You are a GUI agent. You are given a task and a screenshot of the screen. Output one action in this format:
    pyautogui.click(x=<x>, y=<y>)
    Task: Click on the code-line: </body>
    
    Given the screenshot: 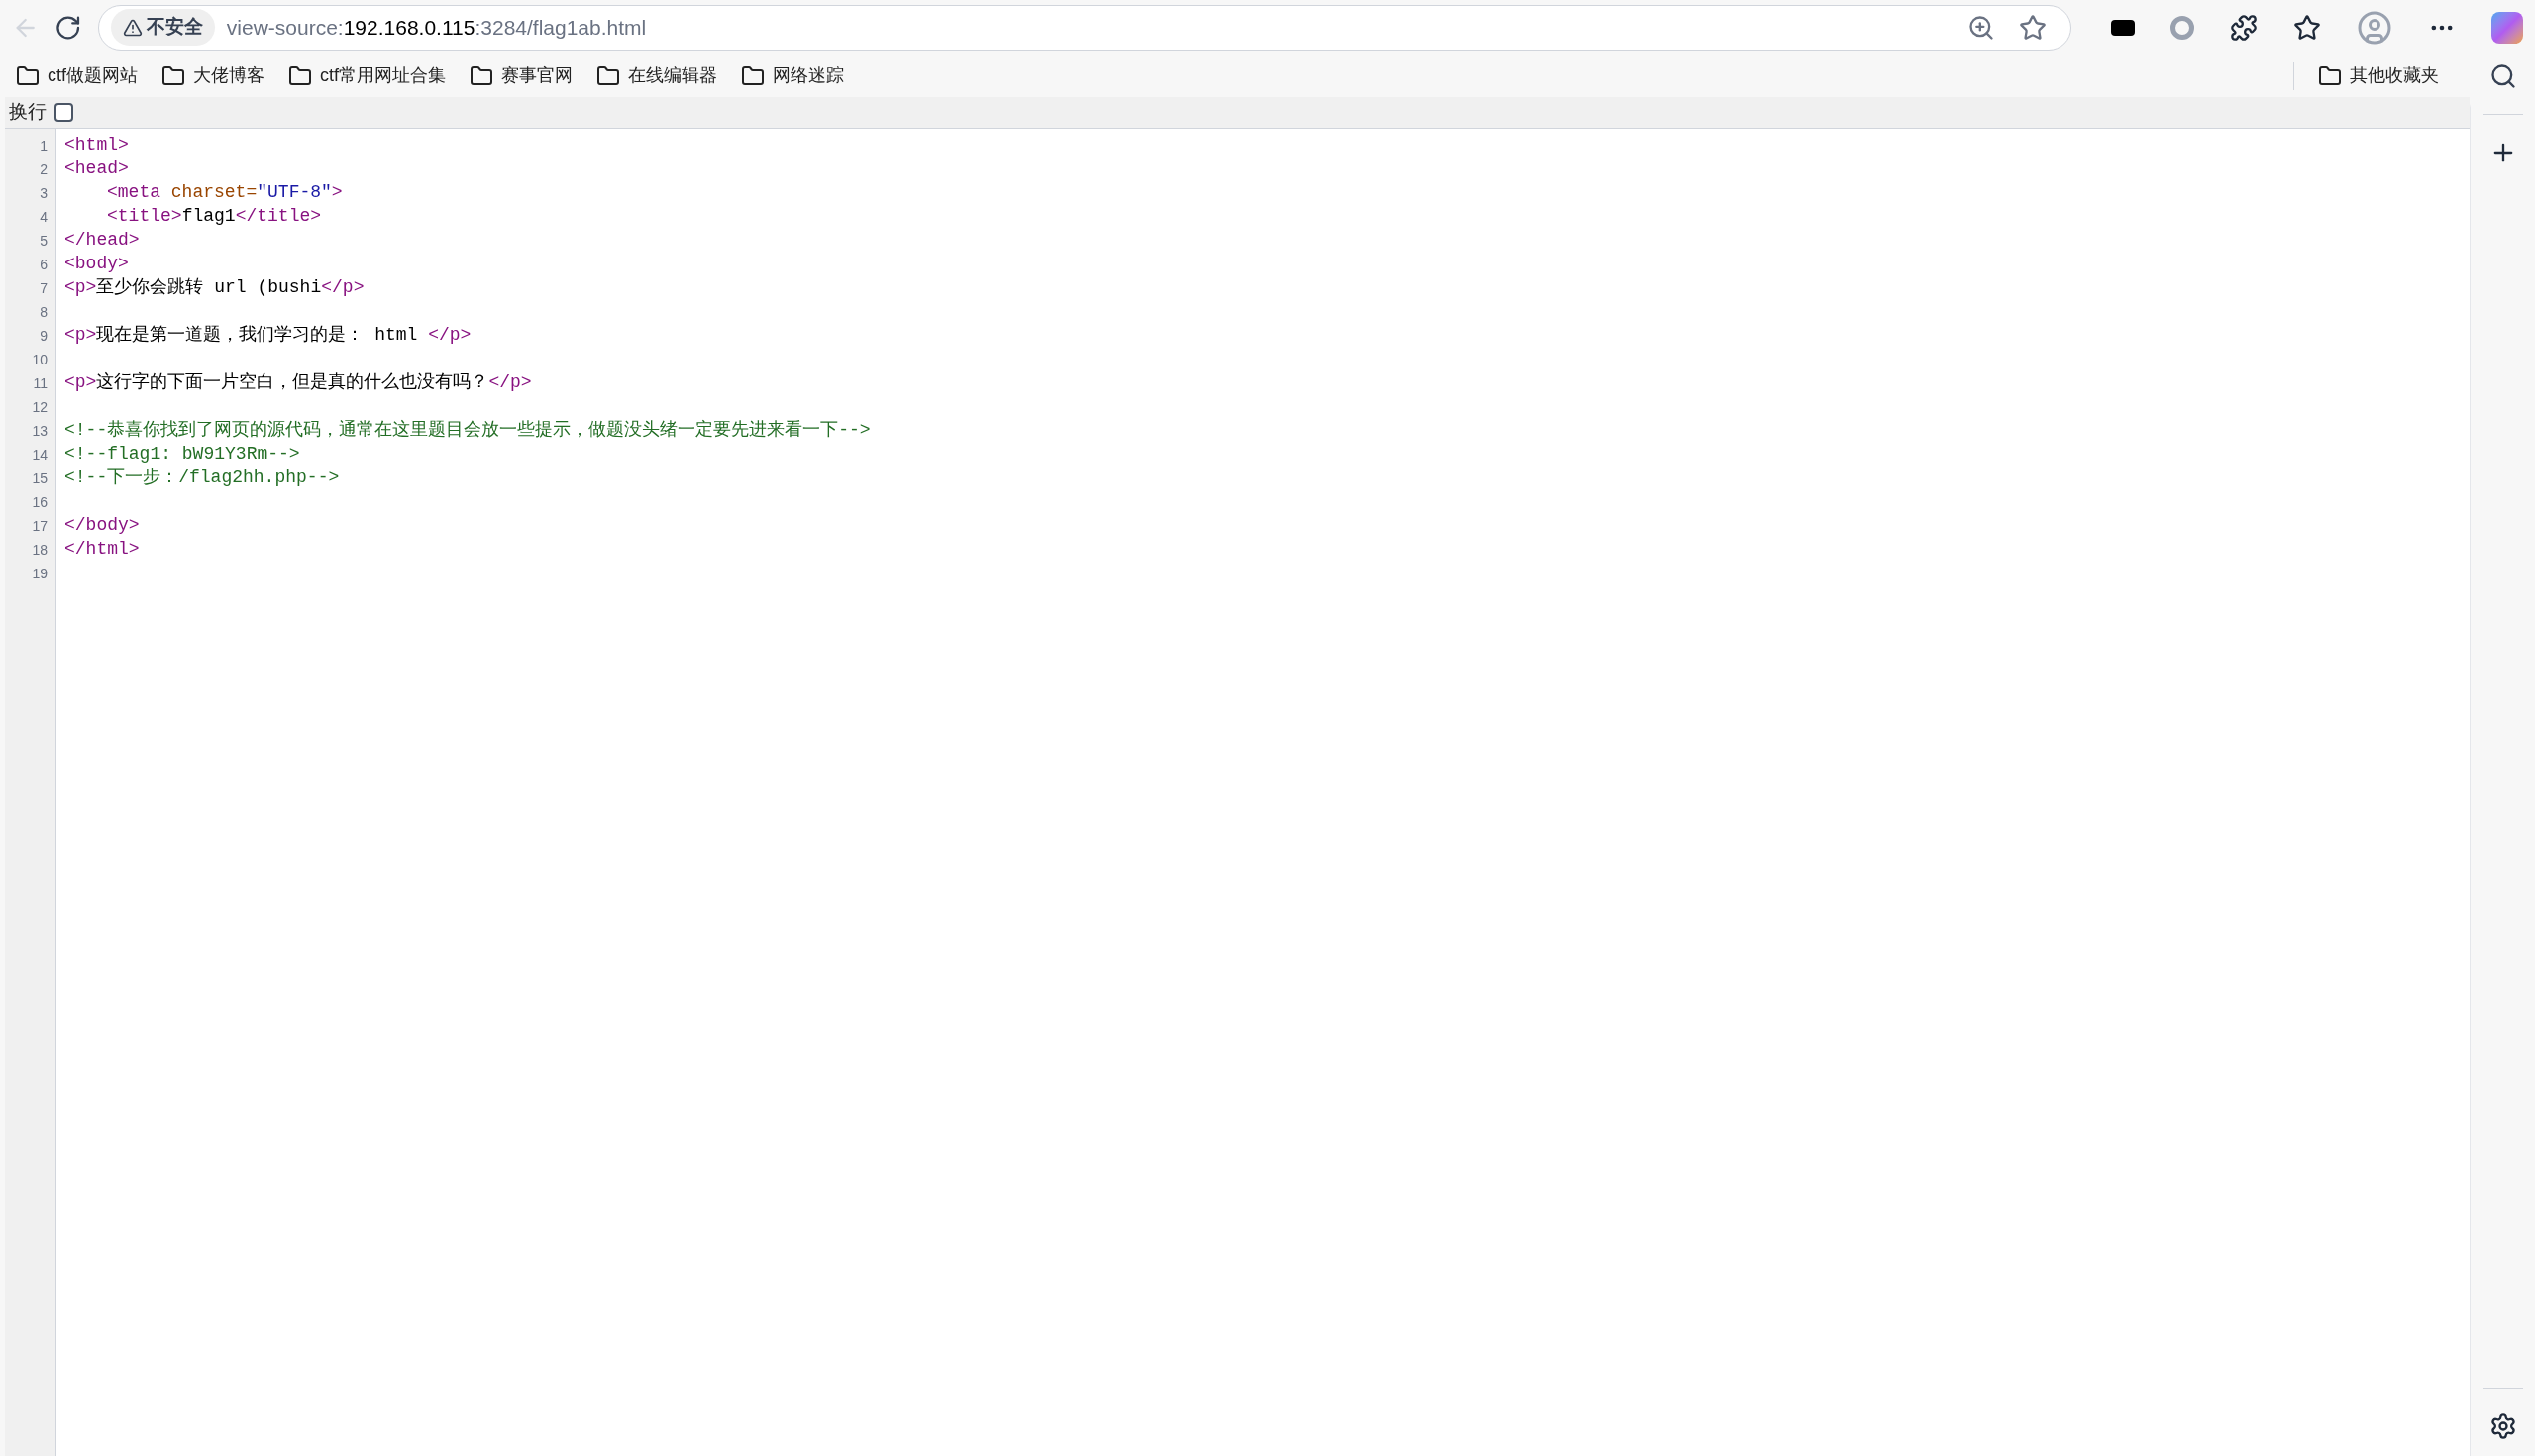 What is the action you would take?
    pyautogui.click(x=102, y=525)
    